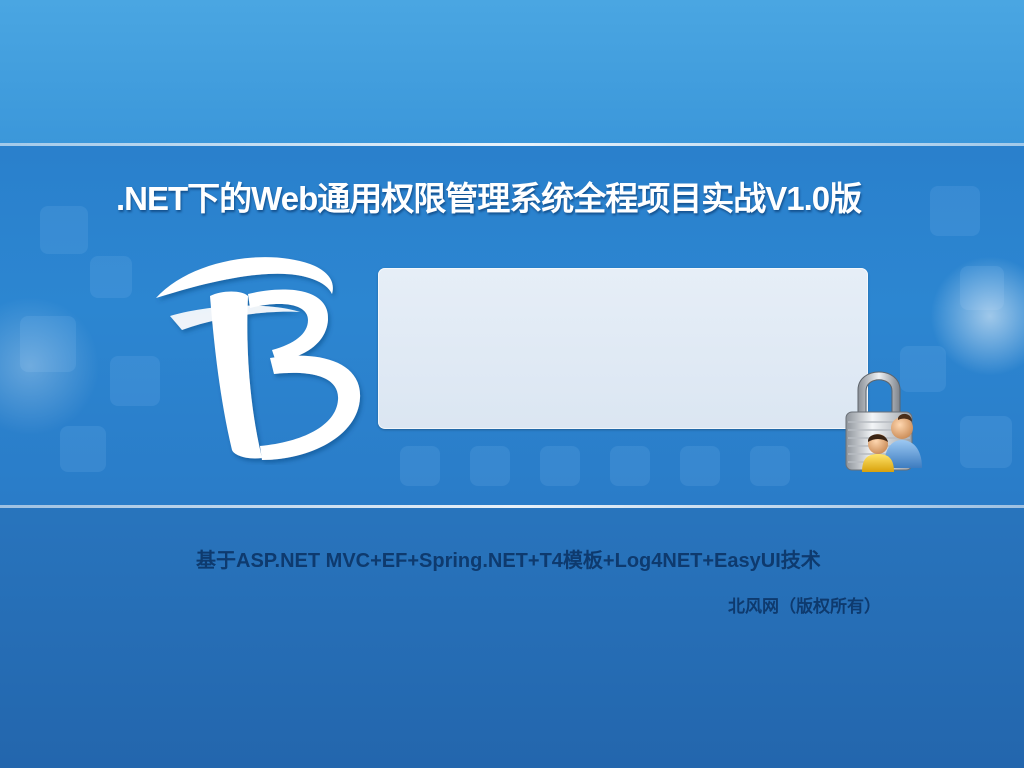 The width and height of the screenshot is (1024, 768). Describe the element at coordinates (50, 366) in the screenshot. I see `background-glow` at that location.